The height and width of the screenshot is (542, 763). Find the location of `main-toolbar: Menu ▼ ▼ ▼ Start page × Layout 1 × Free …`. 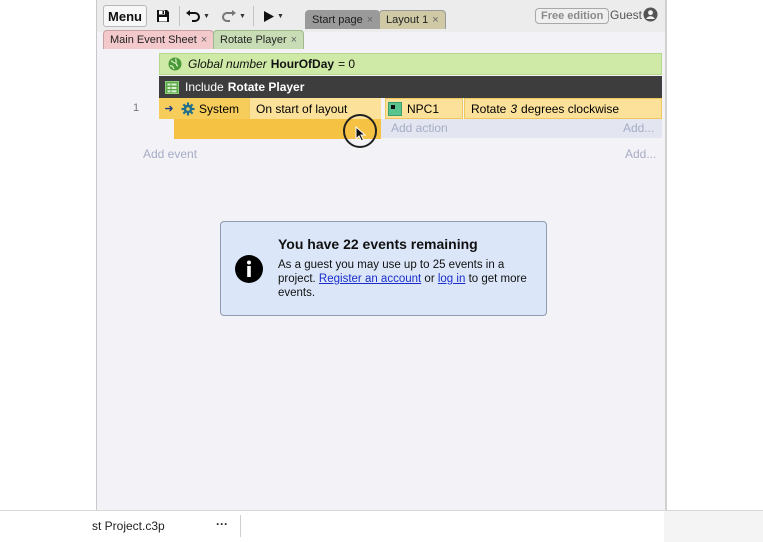

main-toolbar: Menu ▼ ▼ ▼ Start page × Layout 1 × Free … is located at coordinates (381, 16).